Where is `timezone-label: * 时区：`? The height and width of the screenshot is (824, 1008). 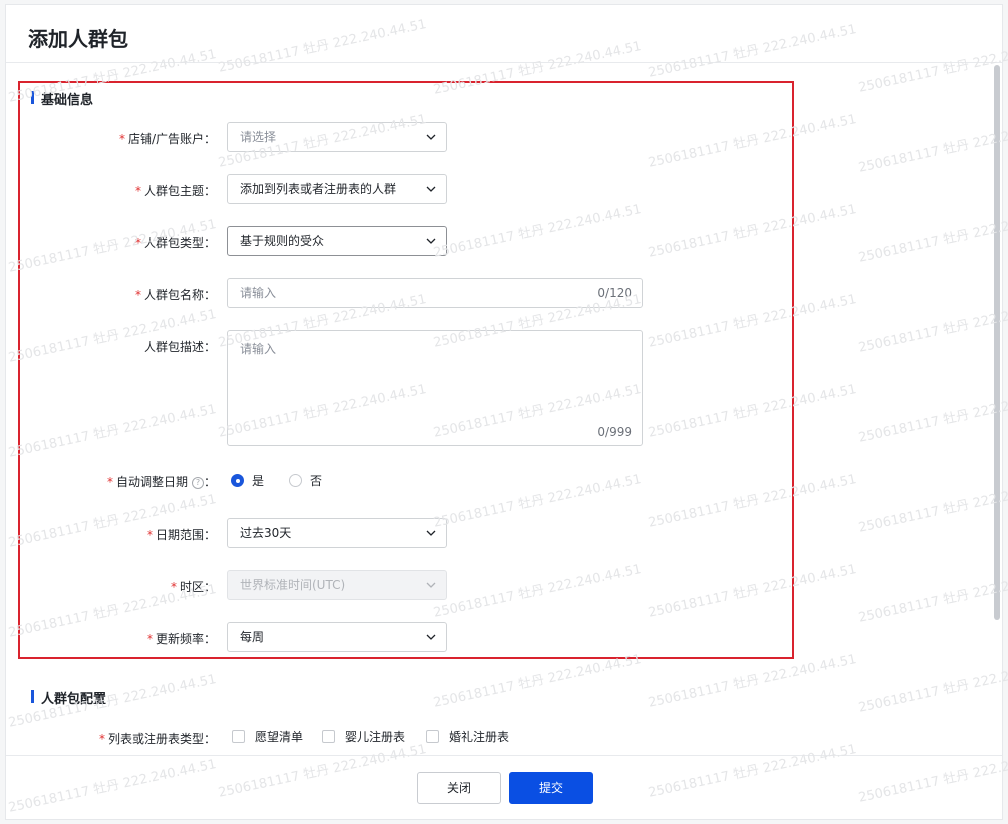 timezone-label: * 时区： is located at coordinates (193, 587).